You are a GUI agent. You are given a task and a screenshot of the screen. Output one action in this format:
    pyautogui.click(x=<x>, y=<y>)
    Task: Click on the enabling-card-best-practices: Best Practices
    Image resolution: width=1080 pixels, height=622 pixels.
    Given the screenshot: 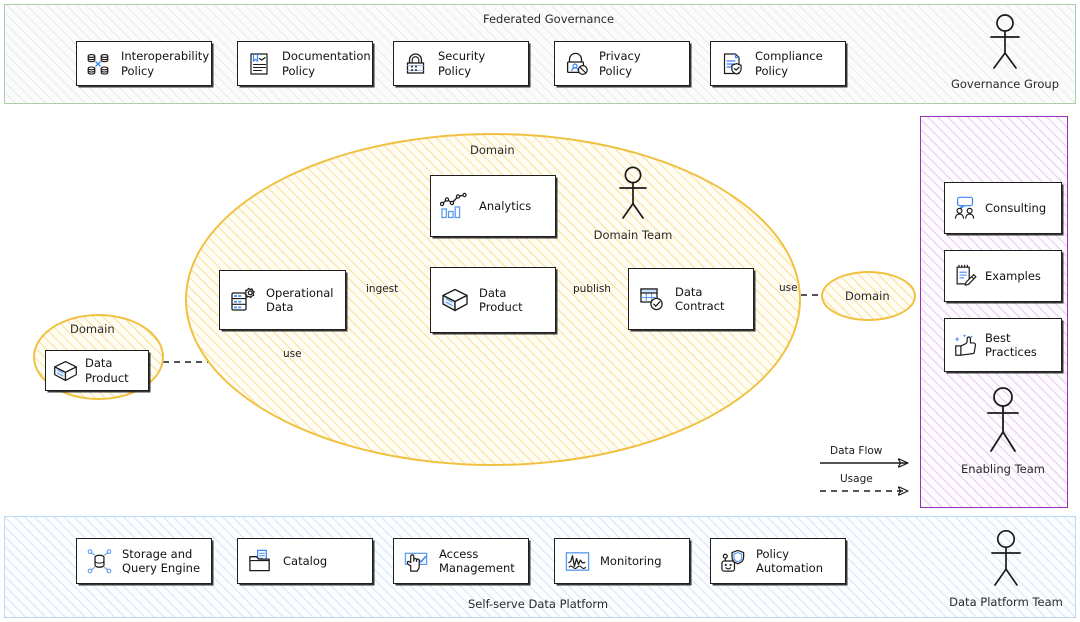 What is the action you would take?
    pyautogui.click(x=1003, y=345)
    